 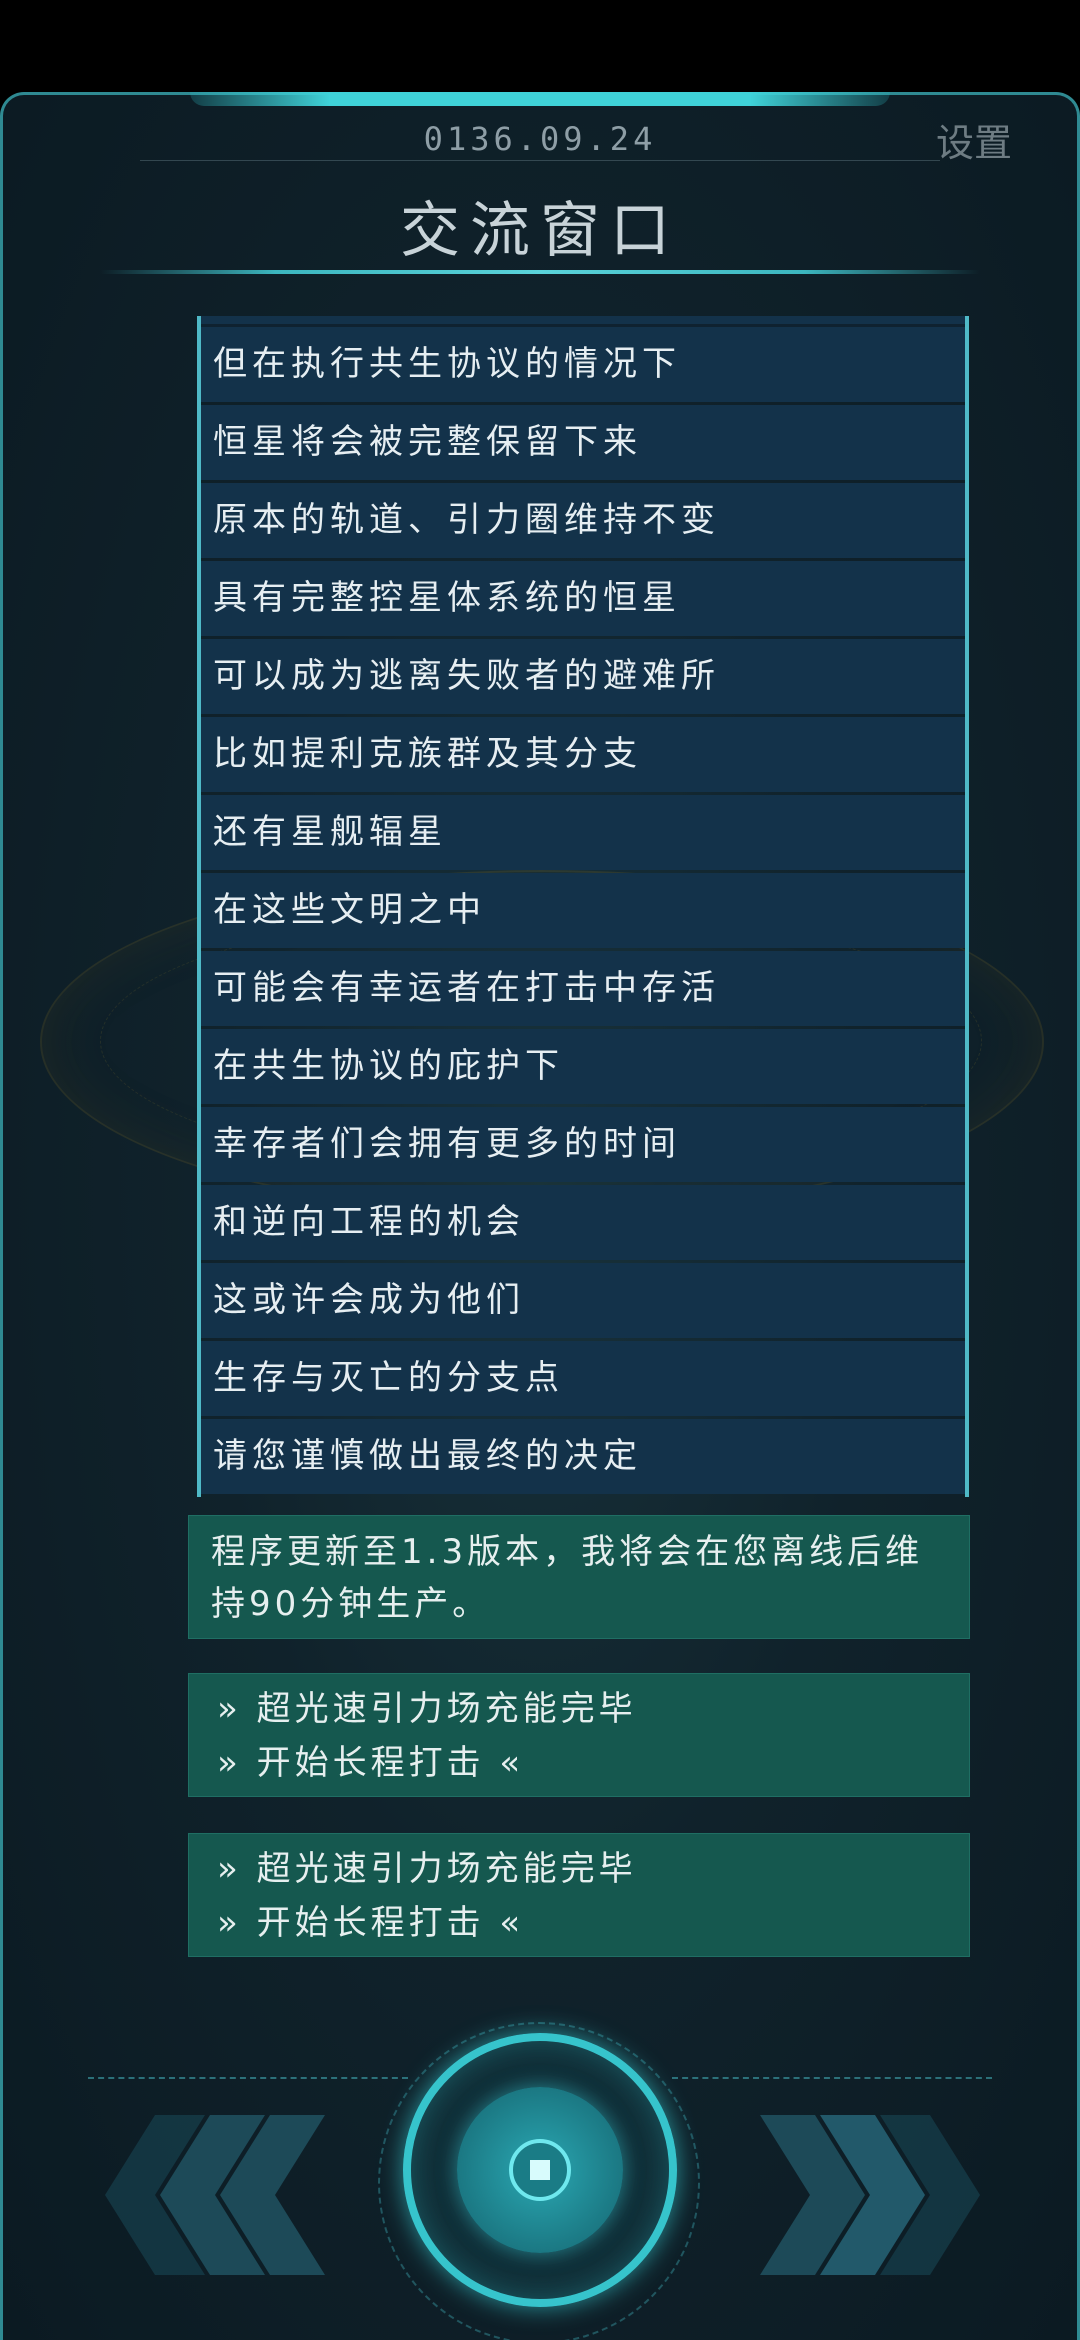 I want to click on title-underline, so click(x=540, y=272).